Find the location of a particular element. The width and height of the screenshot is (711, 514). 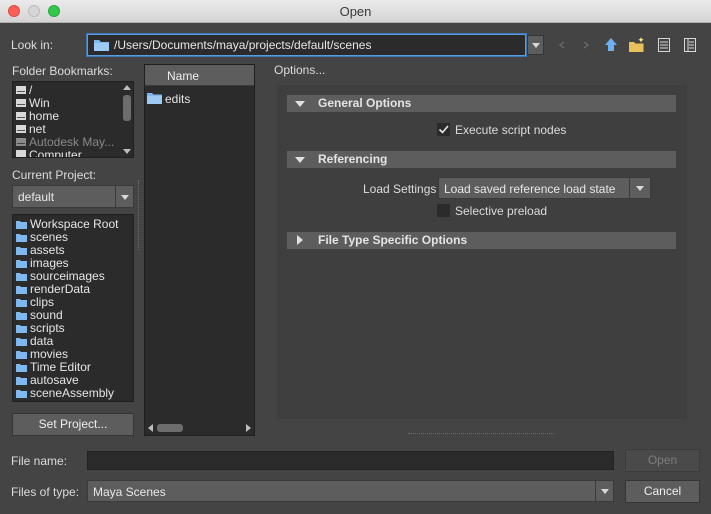

checkmark-icon is located at coordinates (443, 129).